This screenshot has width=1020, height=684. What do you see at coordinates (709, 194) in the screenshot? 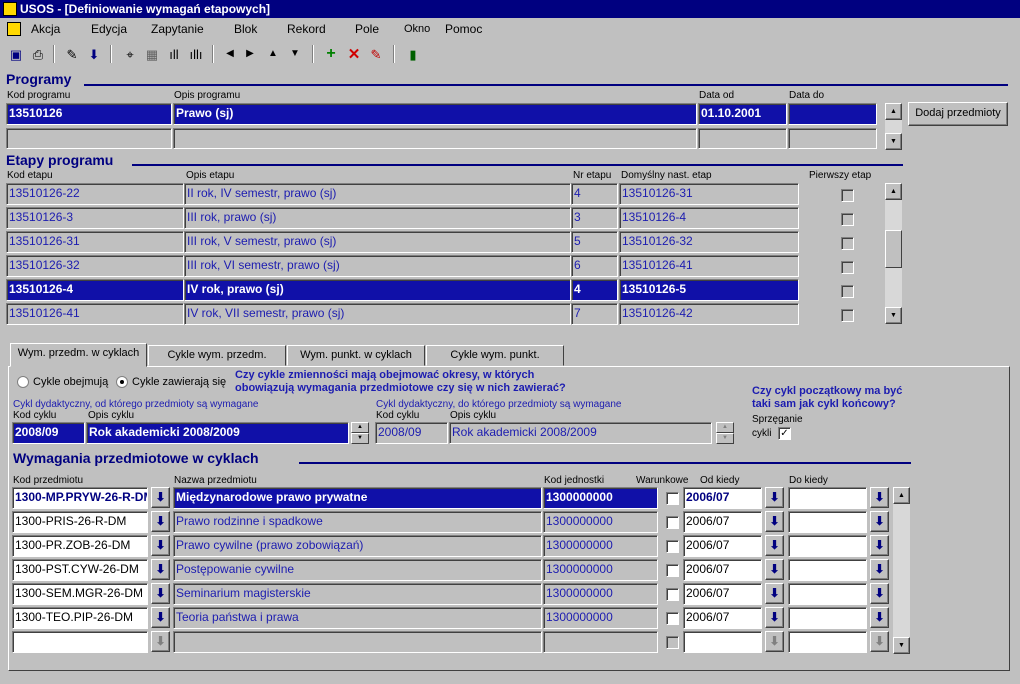
I see `stage-next-field: 13510126-31` at bounding box center [709, 194].